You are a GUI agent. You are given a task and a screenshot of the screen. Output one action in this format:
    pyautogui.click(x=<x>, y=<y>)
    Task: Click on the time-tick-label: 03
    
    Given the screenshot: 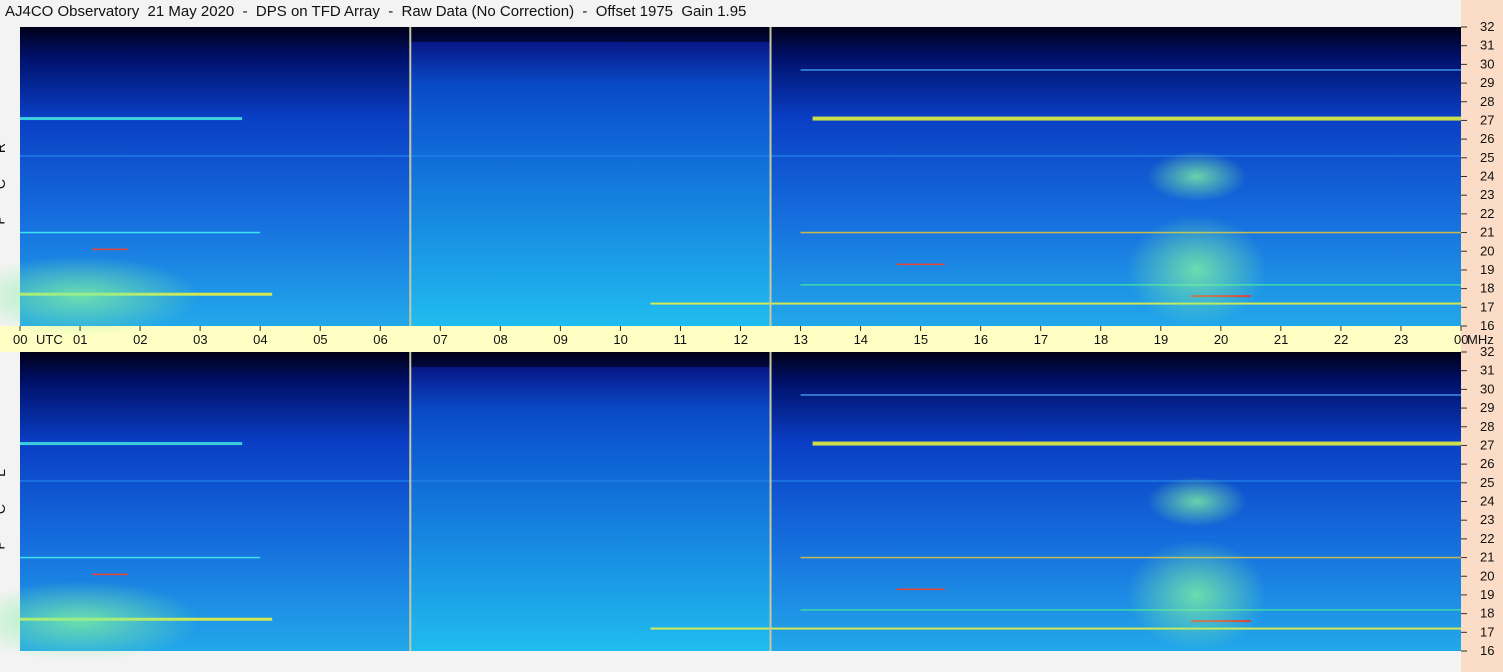 What is the action you would take?
    pyautogui.click(x=200, y=339)
    